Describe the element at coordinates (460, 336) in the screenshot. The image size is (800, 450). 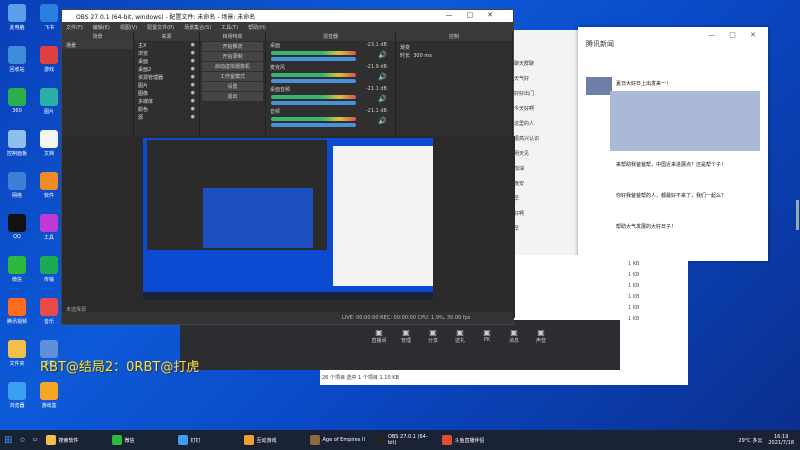
I see `live-button: ▣ 送礼` at that location.